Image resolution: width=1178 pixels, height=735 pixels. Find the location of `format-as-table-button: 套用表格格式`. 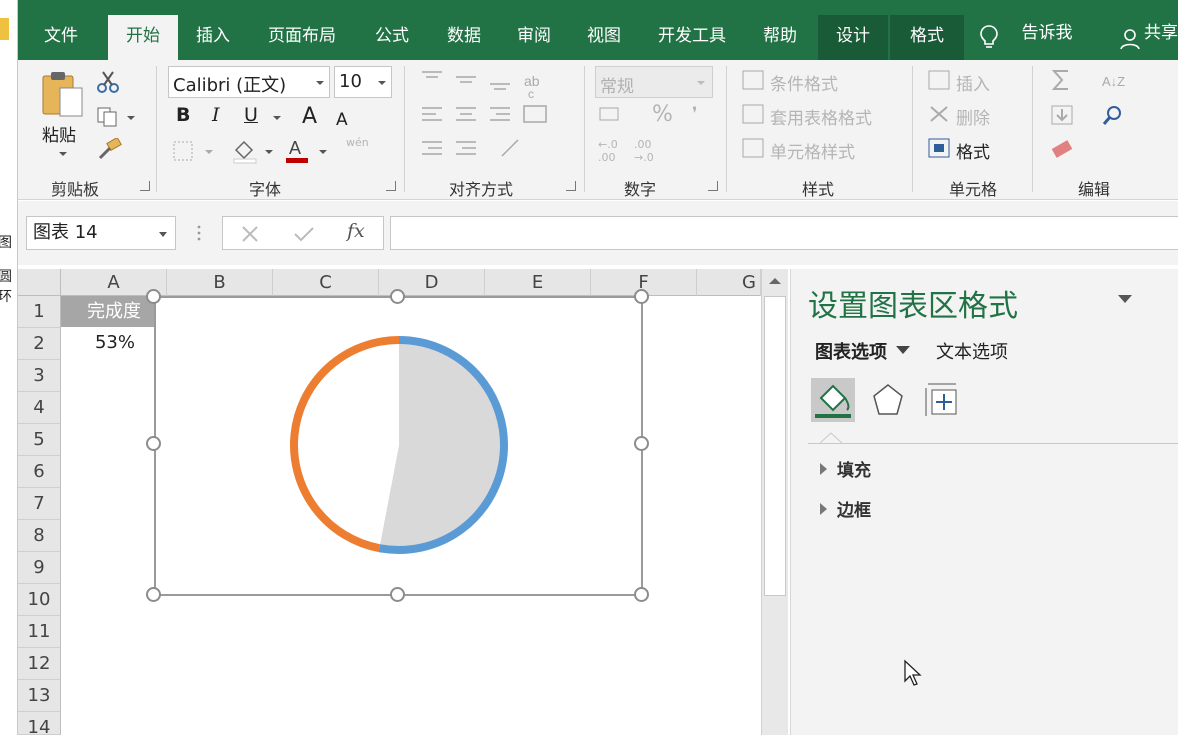

format-as-table-button: 套用表格格式 is located at coordinates (821, 116).